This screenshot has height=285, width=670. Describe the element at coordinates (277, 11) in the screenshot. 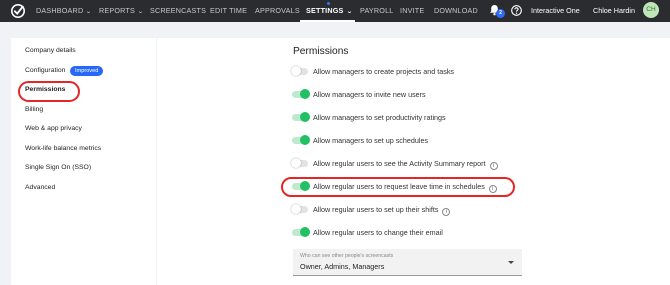

I see `nav-approvals: APPROVALS` at that location.